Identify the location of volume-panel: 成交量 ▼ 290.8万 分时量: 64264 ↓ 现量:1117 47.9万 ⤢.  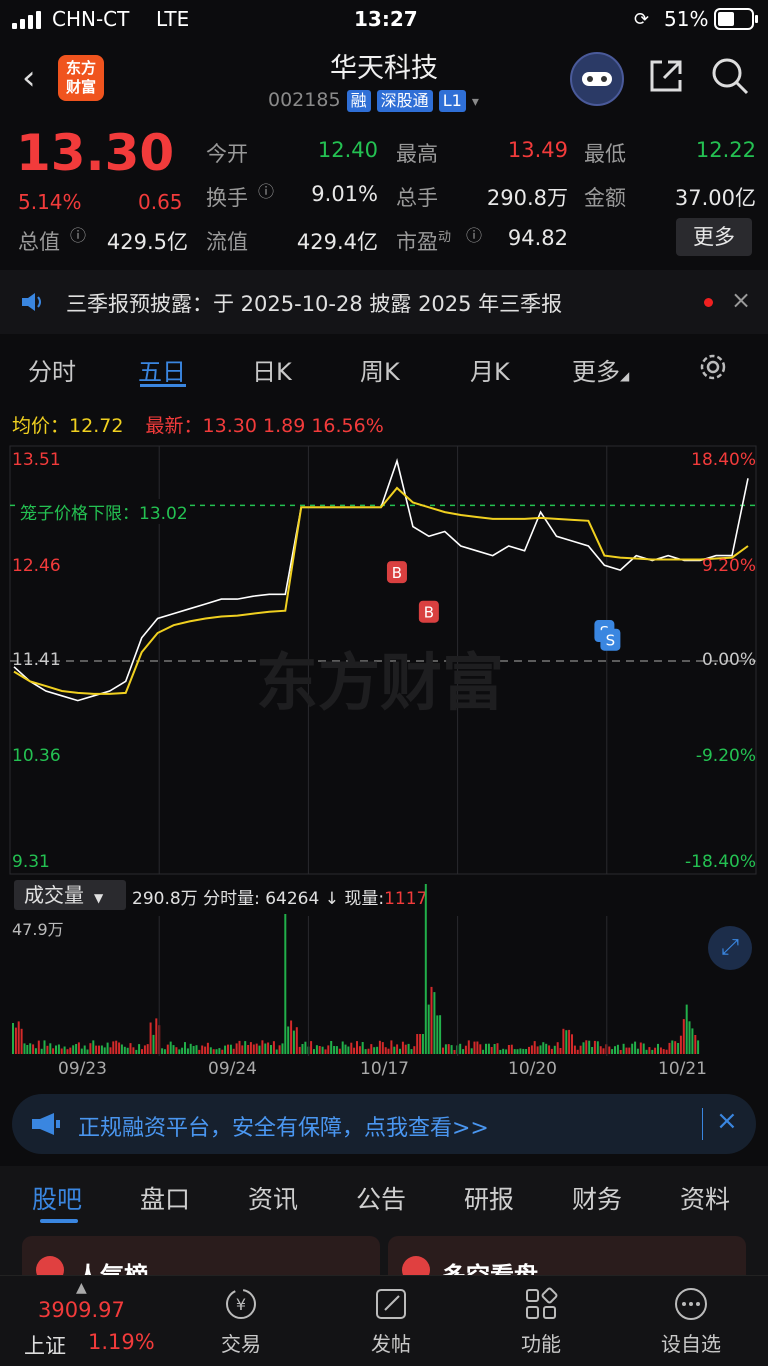
(384, 968).